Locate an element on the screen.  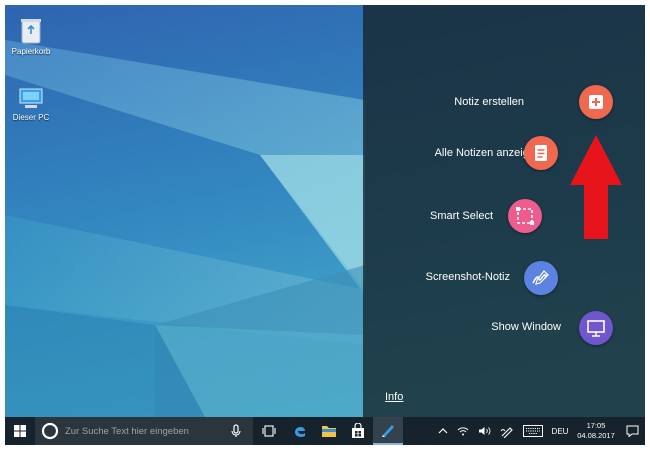
all-notes-button is located at coordinates (541, 153).